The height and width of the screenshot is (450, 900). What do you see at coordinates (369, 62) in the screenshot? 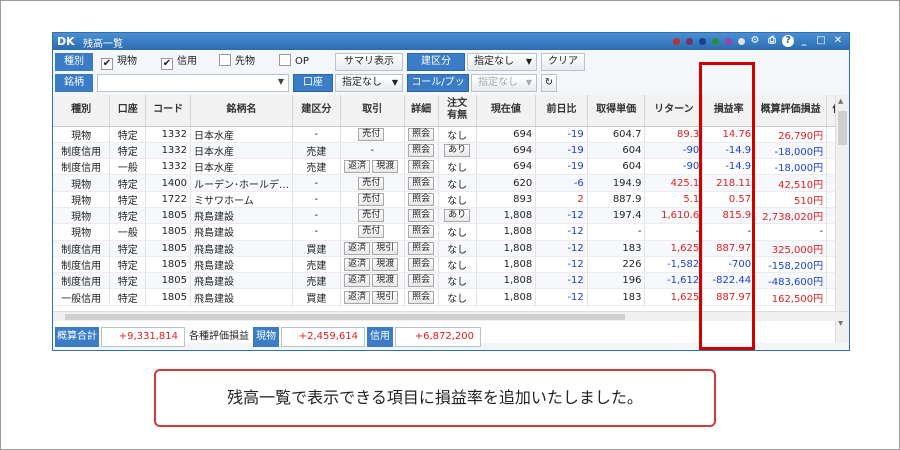
I see `summary-button: サマリ表示` at bounding box center [369, 62].